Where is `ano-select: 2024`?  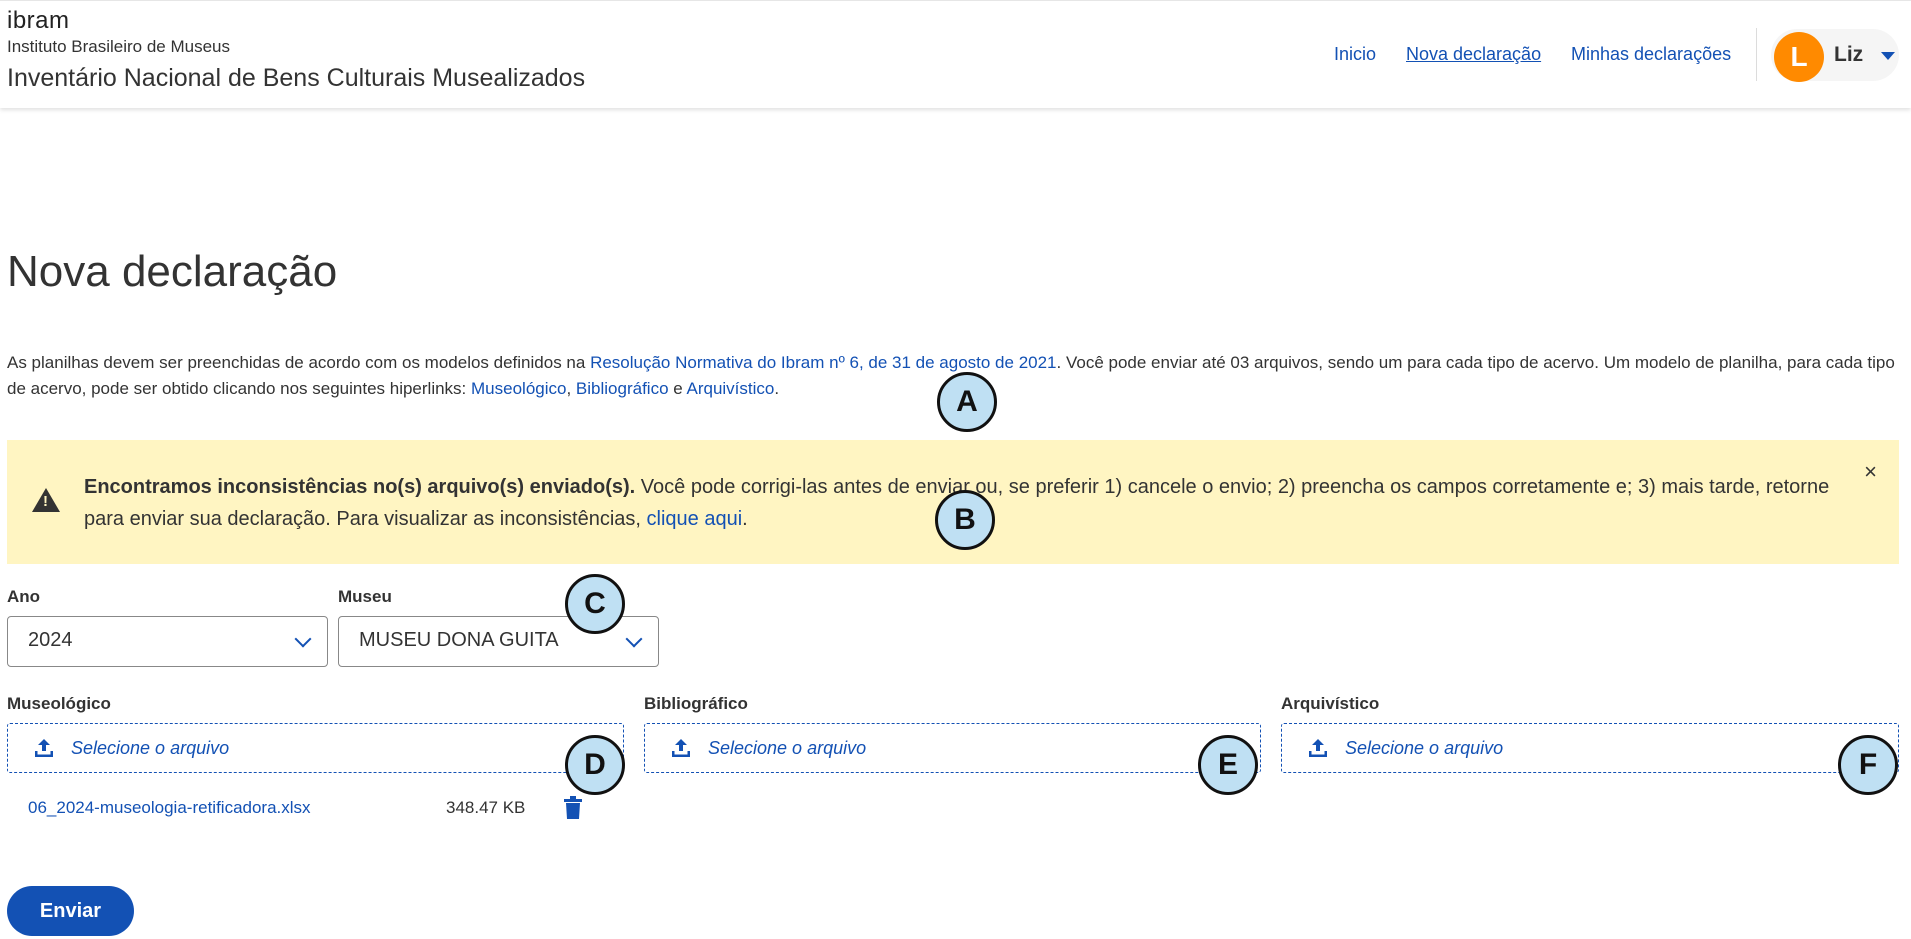
ano-select: 2024 is located at coordinates (167, 641).